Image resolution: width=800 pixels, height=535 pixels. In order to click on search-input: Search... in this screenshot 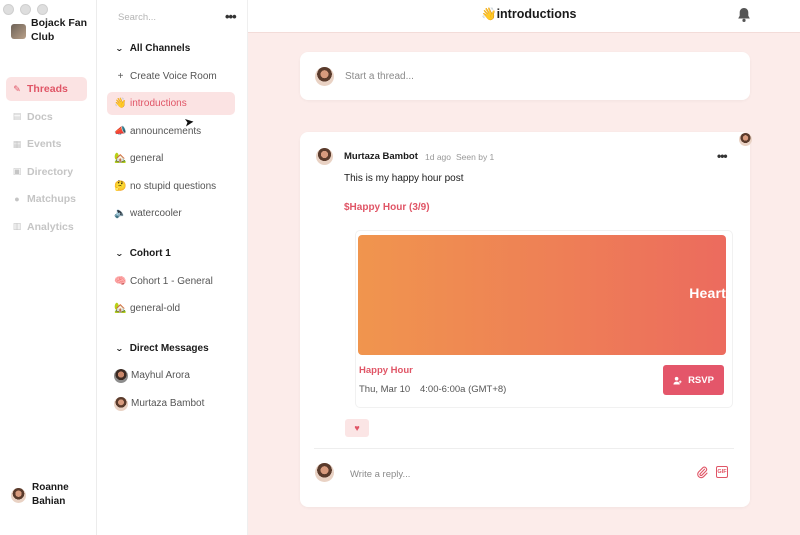, I will do `click(137, 17)`.